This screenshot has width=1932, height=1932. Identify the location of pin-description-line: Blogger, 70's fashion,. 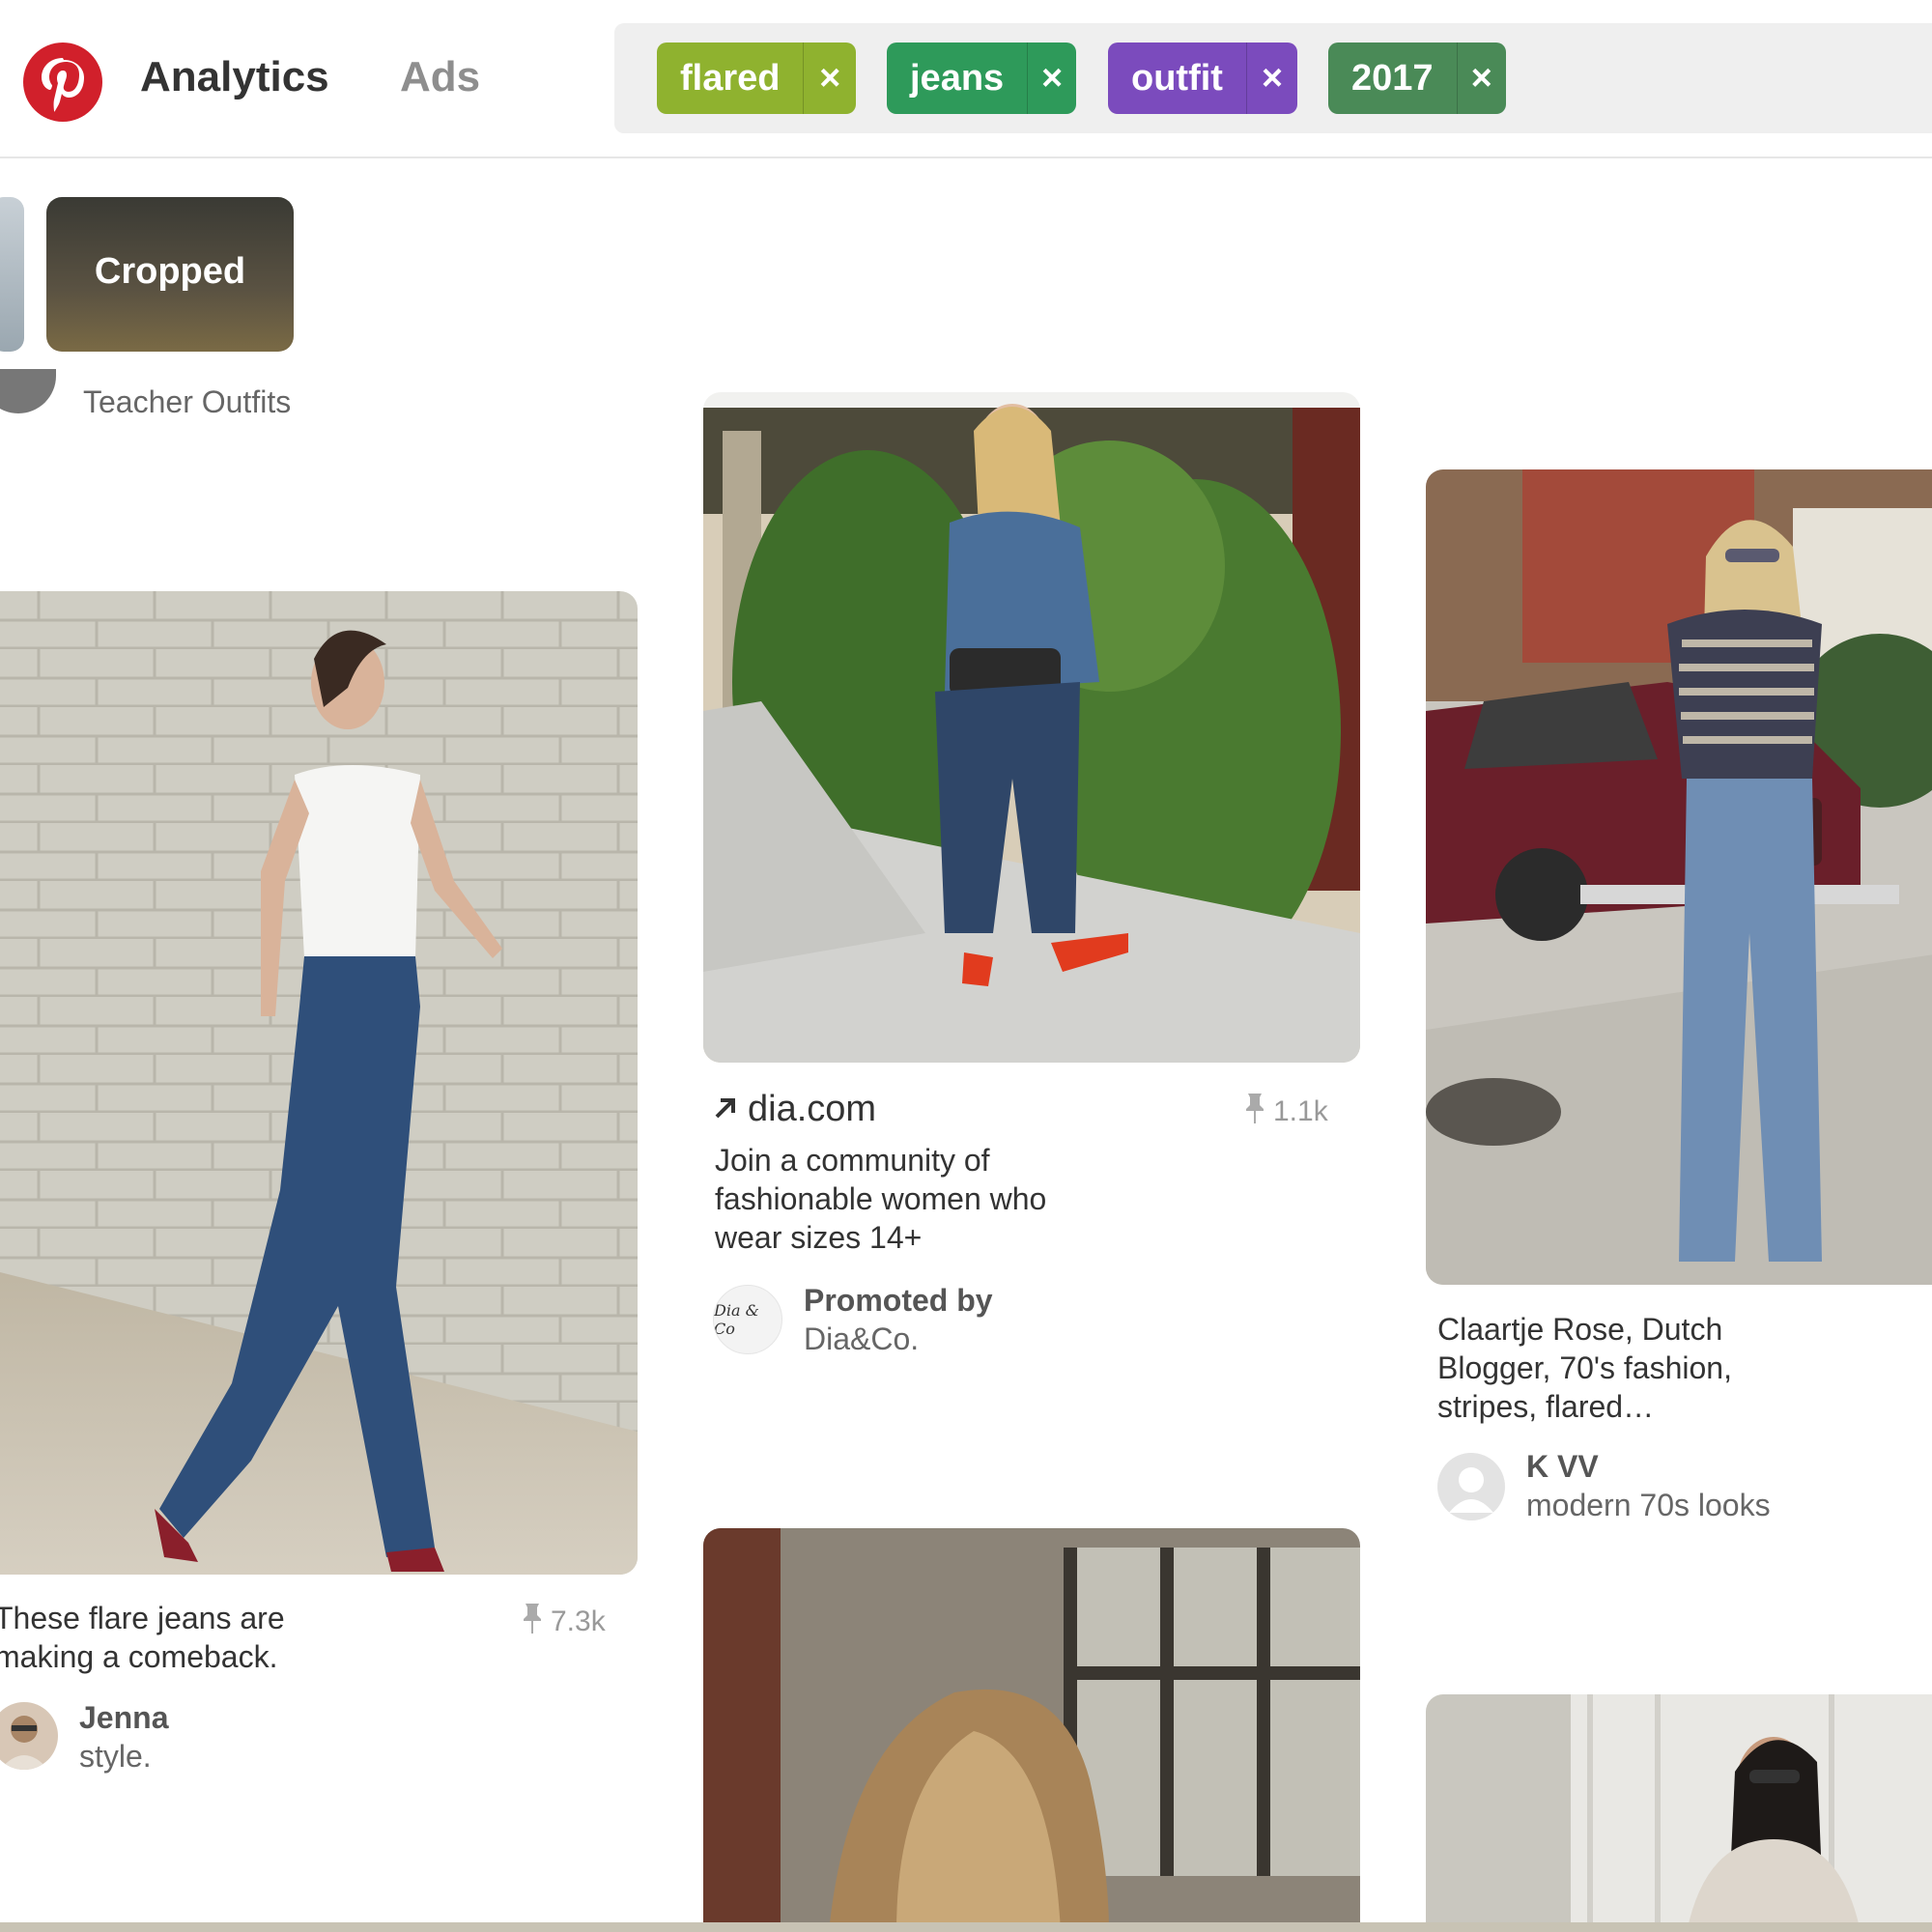
(1584, 1368).